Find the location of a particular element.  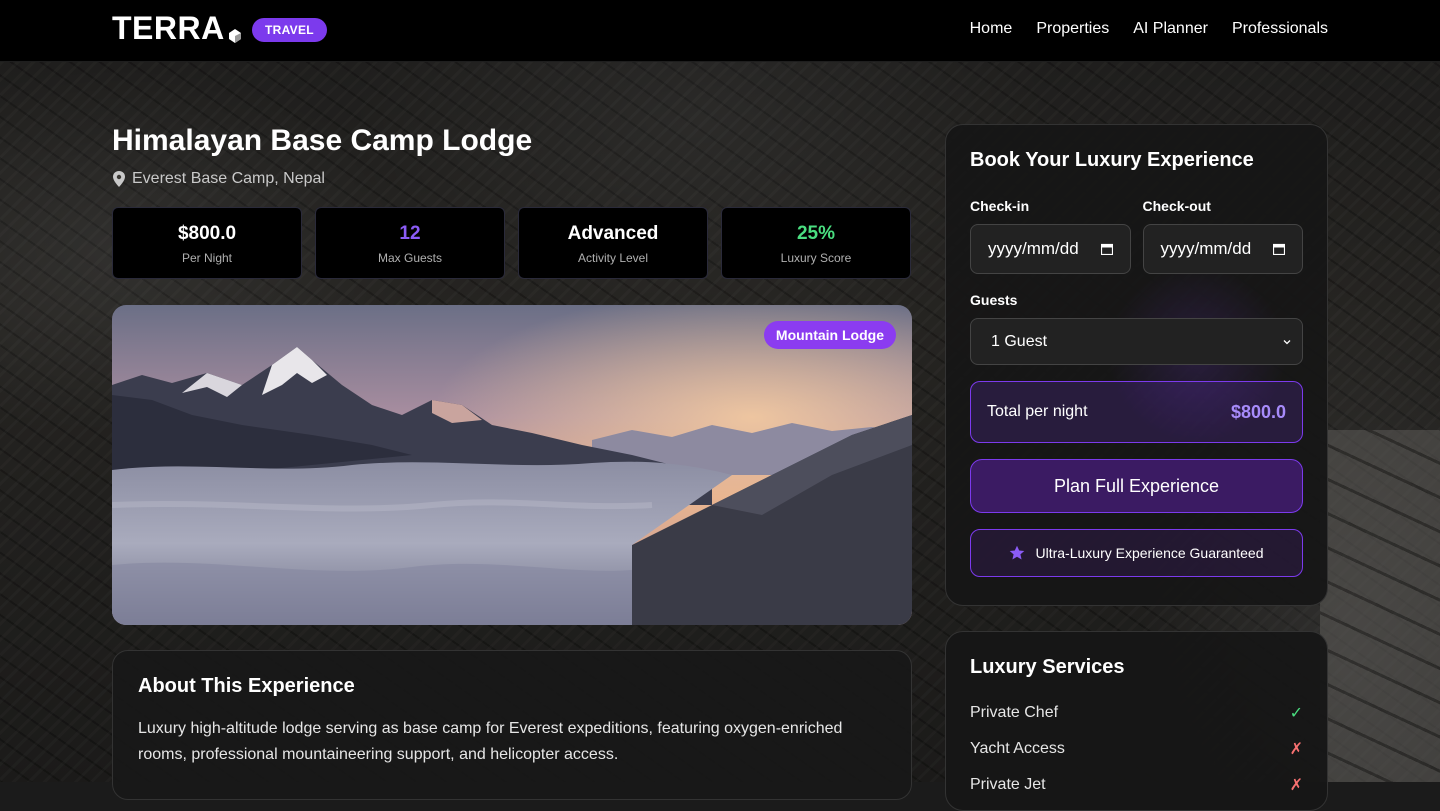

nav-link-properties: Properties is located at coordinates (1072, 29).